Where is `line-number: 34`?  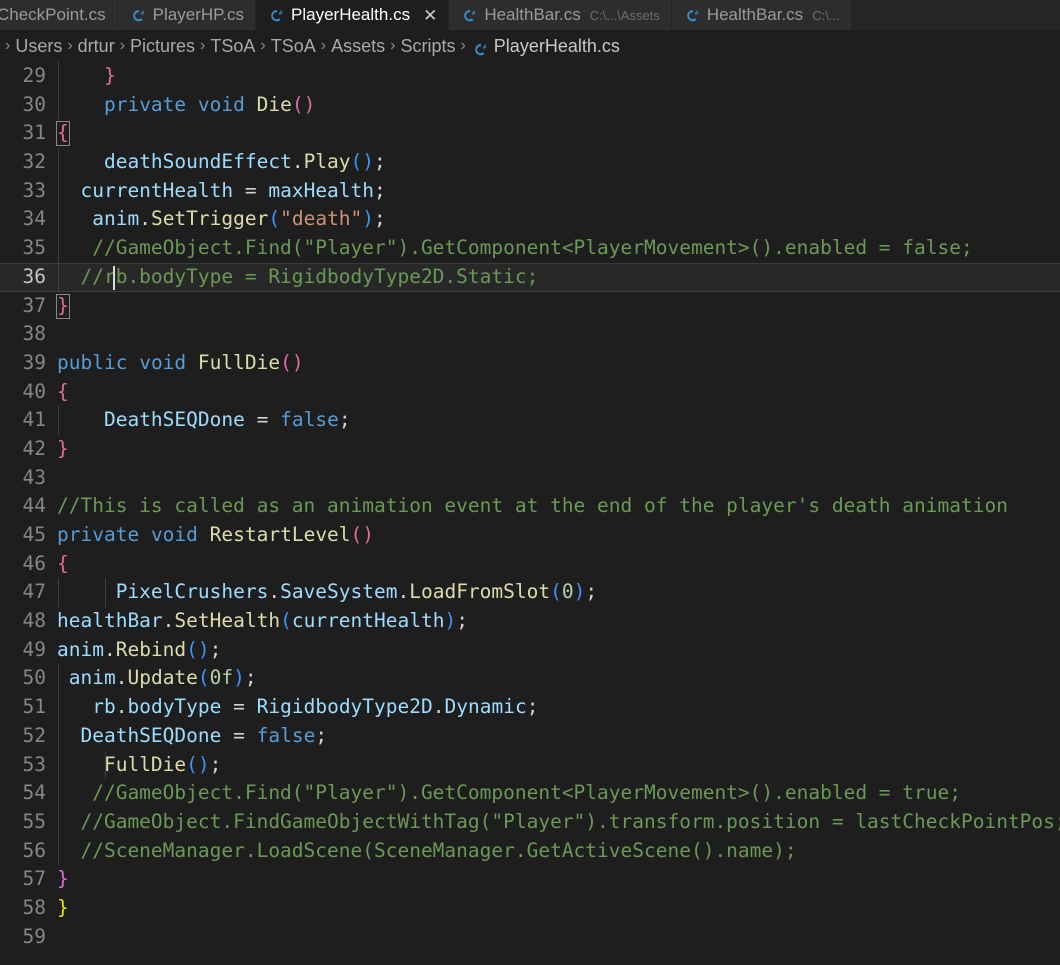 line-number: 34 is located at coordinates (34, 219).